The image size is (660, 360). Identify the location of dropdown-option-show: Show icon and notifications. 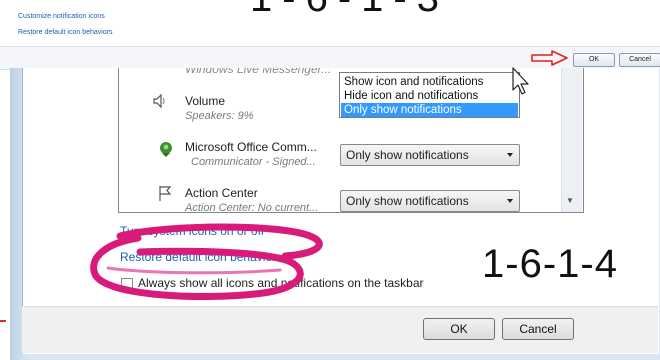
(429, 82).